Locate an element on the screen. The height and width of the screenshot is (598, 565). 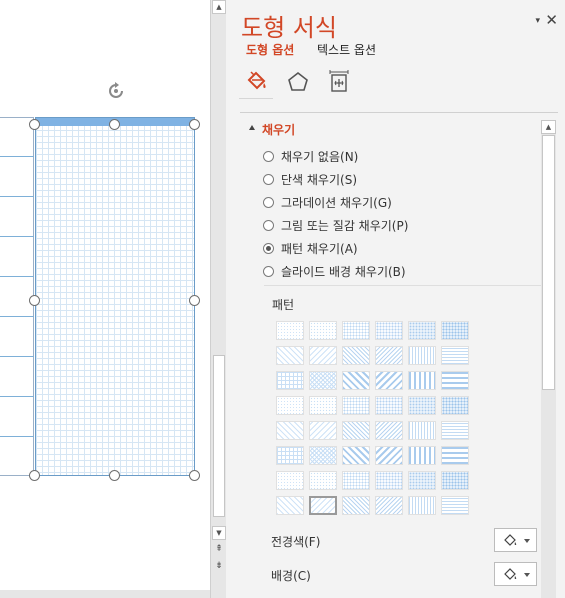
next-slide-icon: ⇟ is located at coordinates (219, 567).